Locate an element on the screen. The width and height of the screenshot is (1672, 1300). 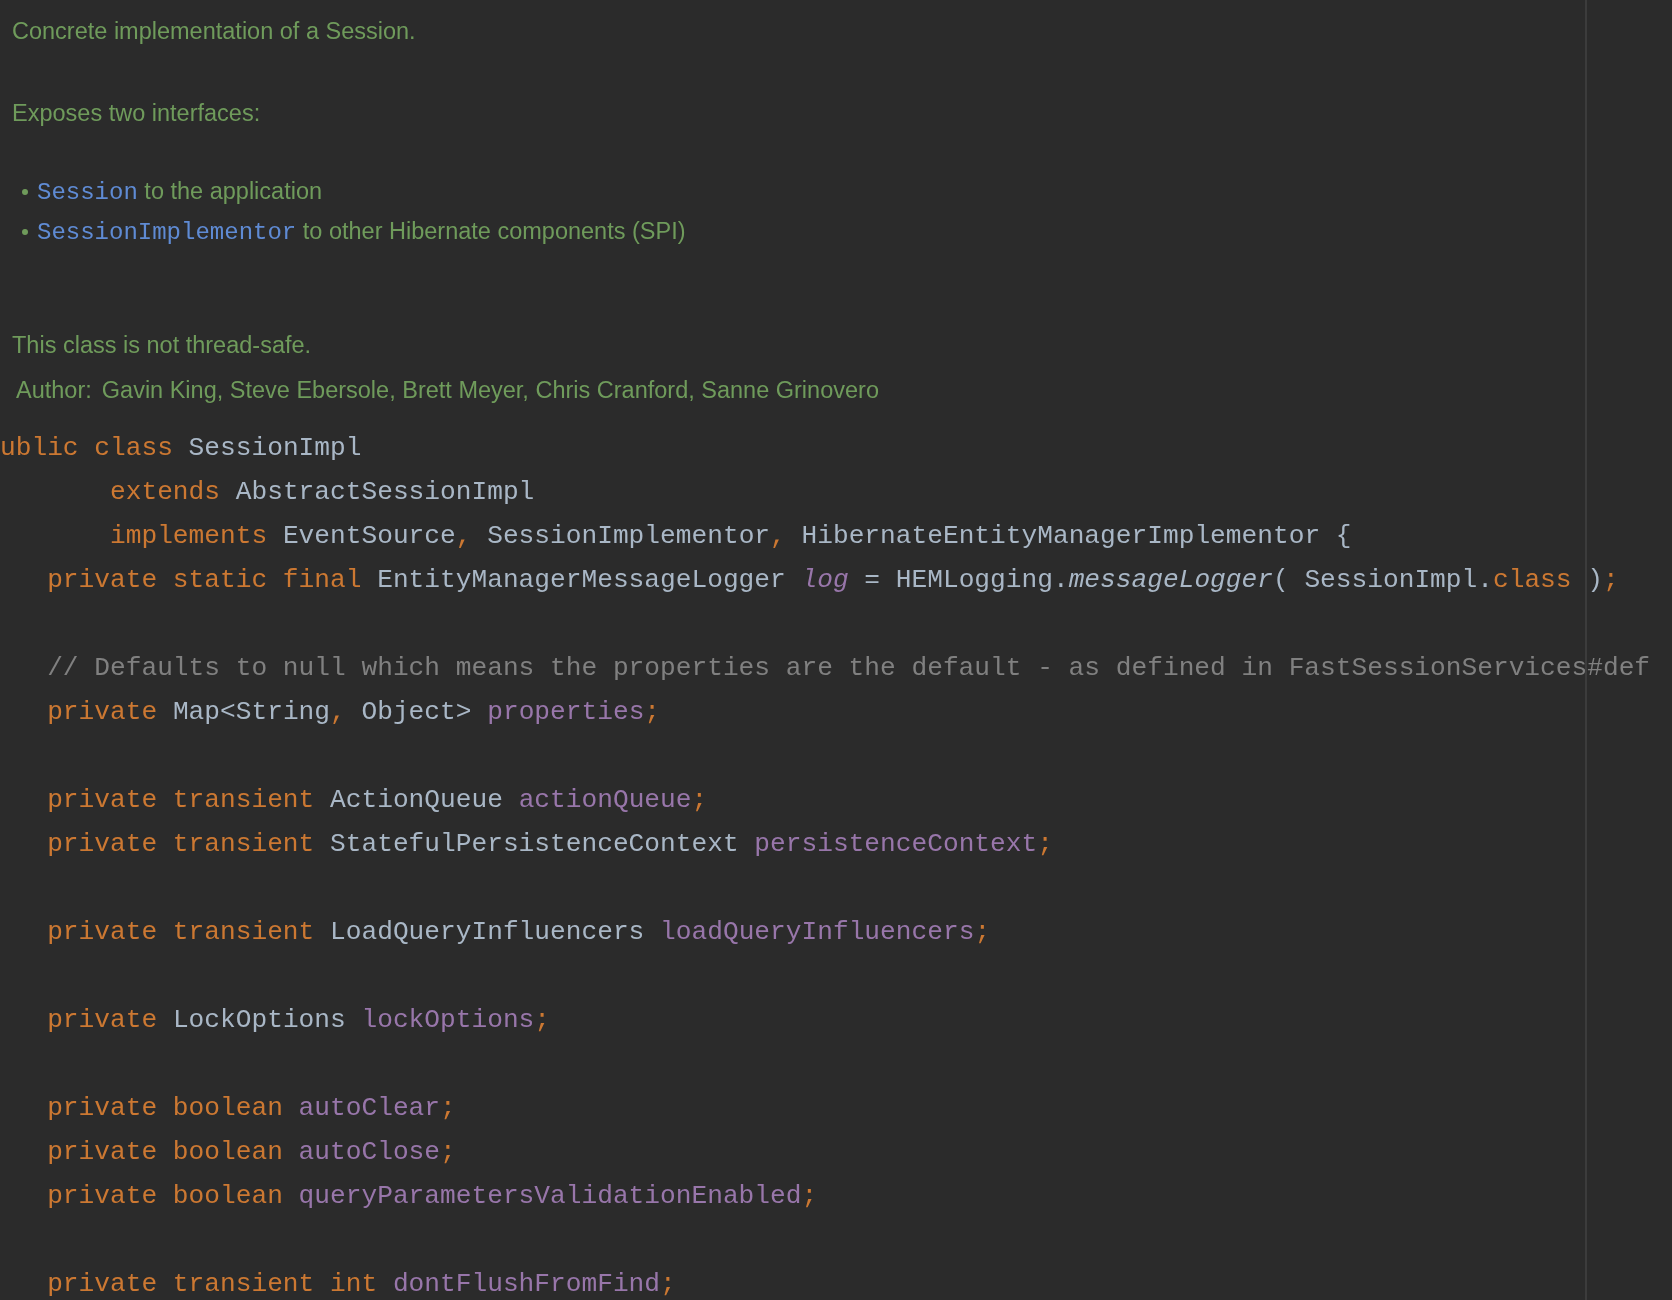
code-line: private boolean autoClear; is located at coordinates (251, 1108).